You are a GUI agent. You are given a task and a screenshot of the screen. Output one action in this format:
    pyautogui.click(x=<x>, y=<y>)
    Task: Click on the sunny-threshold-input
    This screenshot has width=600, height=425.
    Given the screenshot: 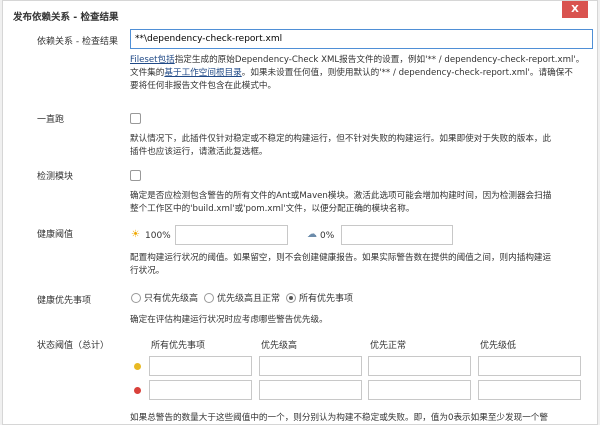 What is the action you would take?
    pyautogui.click(x=231, y=235)
    